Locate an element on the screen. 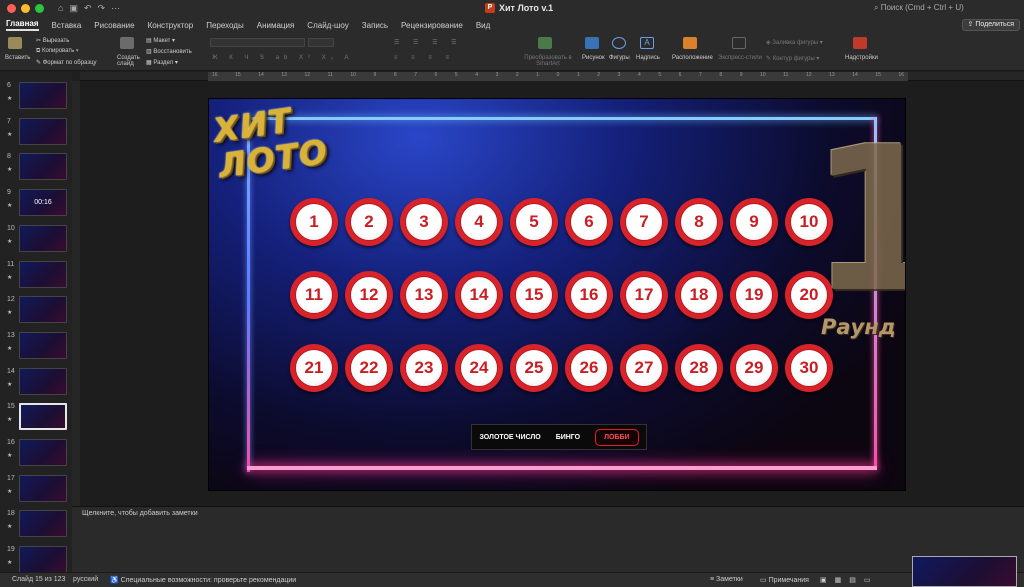 The image size is (1024, 587). bingo-button: БИНГО is located at coordinates (568, 437).